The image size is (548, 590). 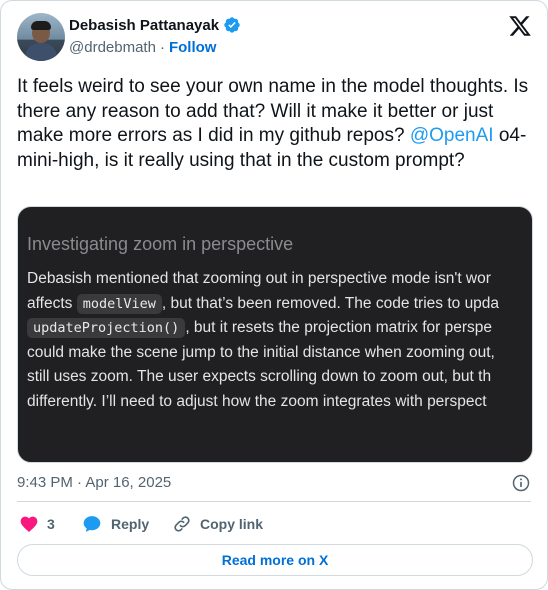 What do you see at coordinates (193, 47) in the screenshot?
I see `follow-button: Follow` at bounding box center [193, 47].